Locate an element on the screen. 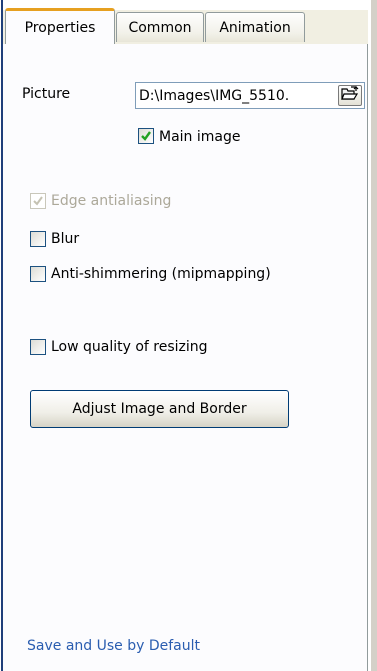  picture-path-input is located at coordinates (239, 95).